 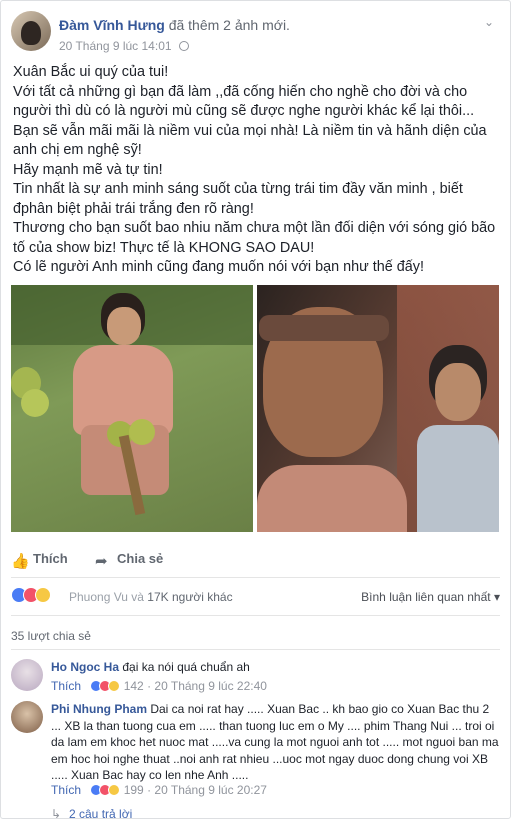 I want to click on comment-filter-dropdown: Bình luận liên quan nhất ▾, so click(x=430, y=597).